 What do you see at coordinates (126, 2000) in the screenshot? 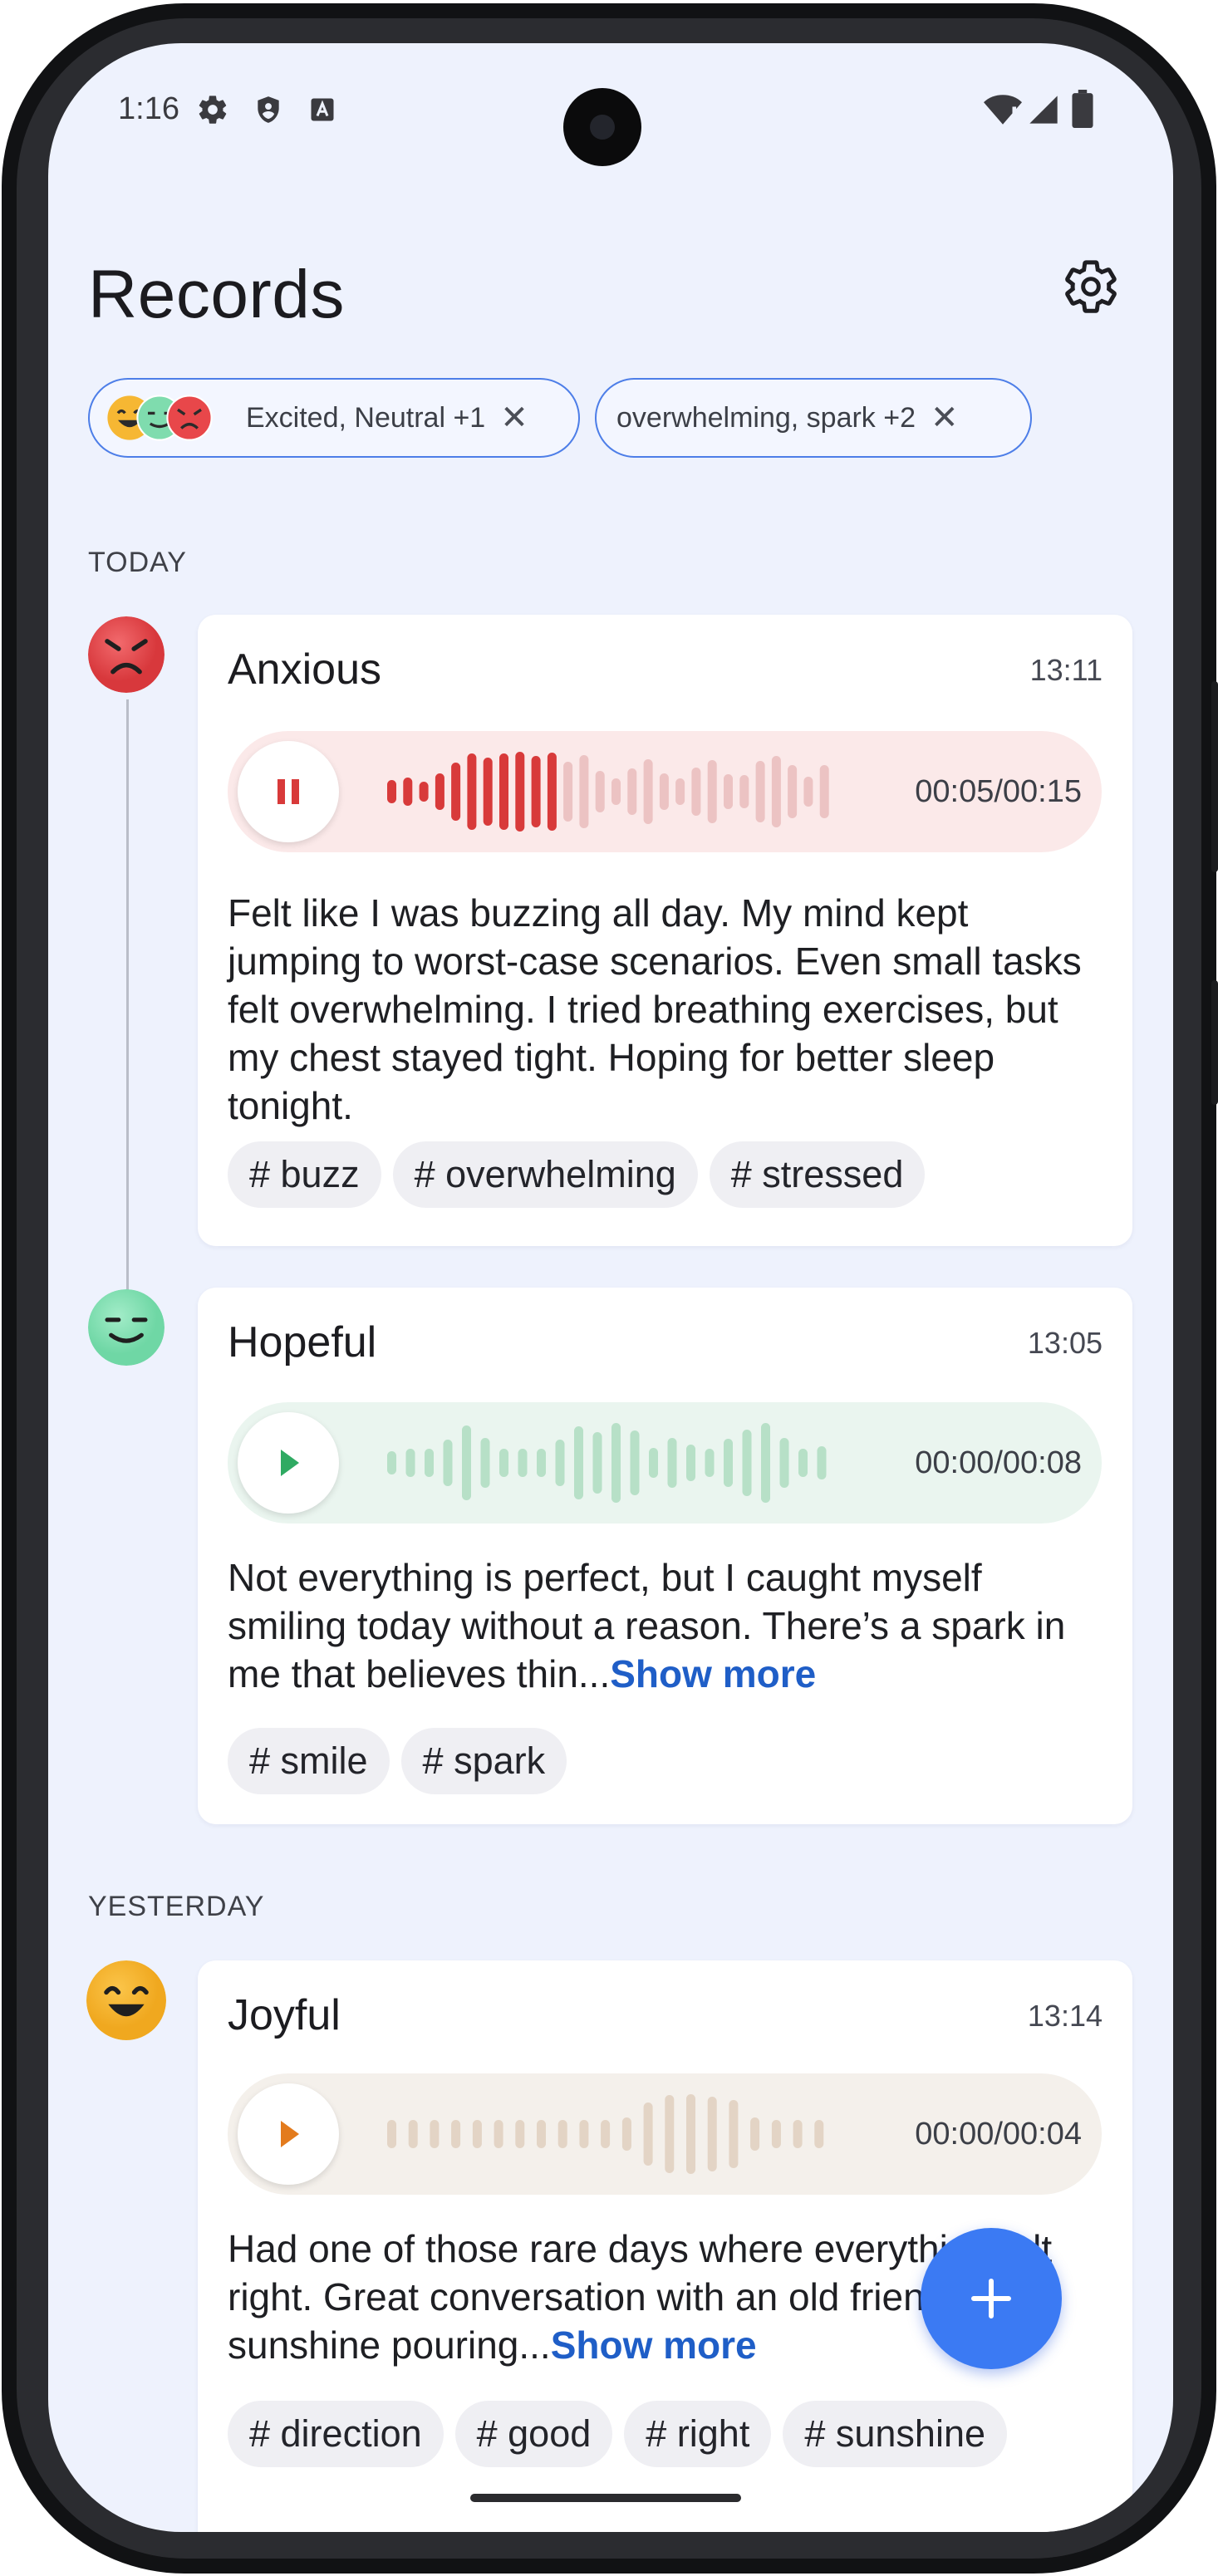
I see `joyful-face-icon` at bounding box center [126, 2000].